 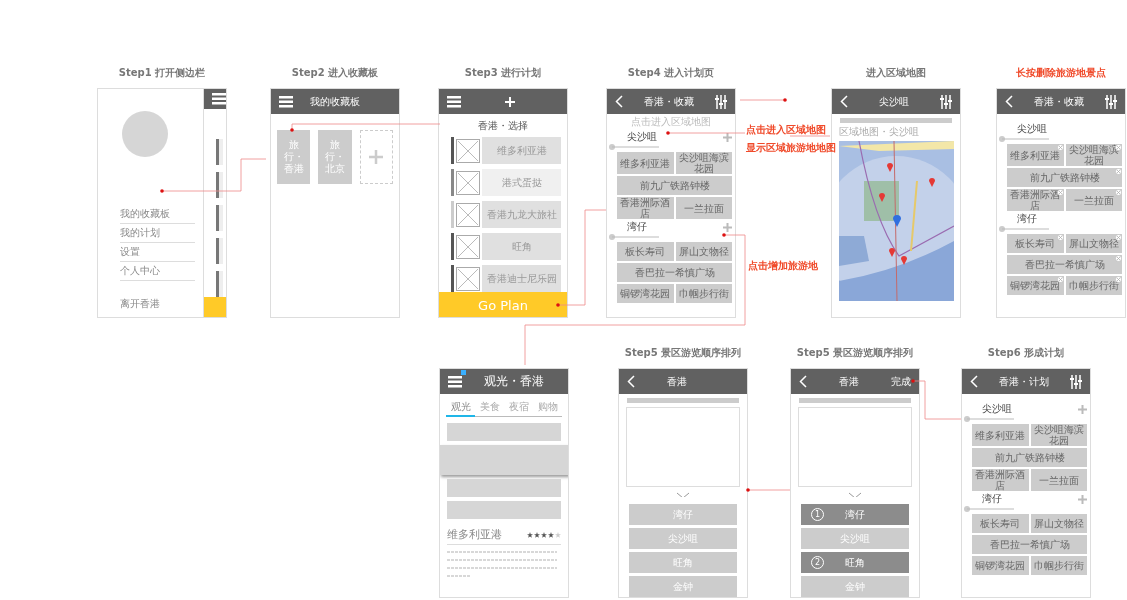 What do you see at coordinates (521, 182) in the screenshot?
I see `place-item: 港式蛋挞` at bounding box center [521, 182].